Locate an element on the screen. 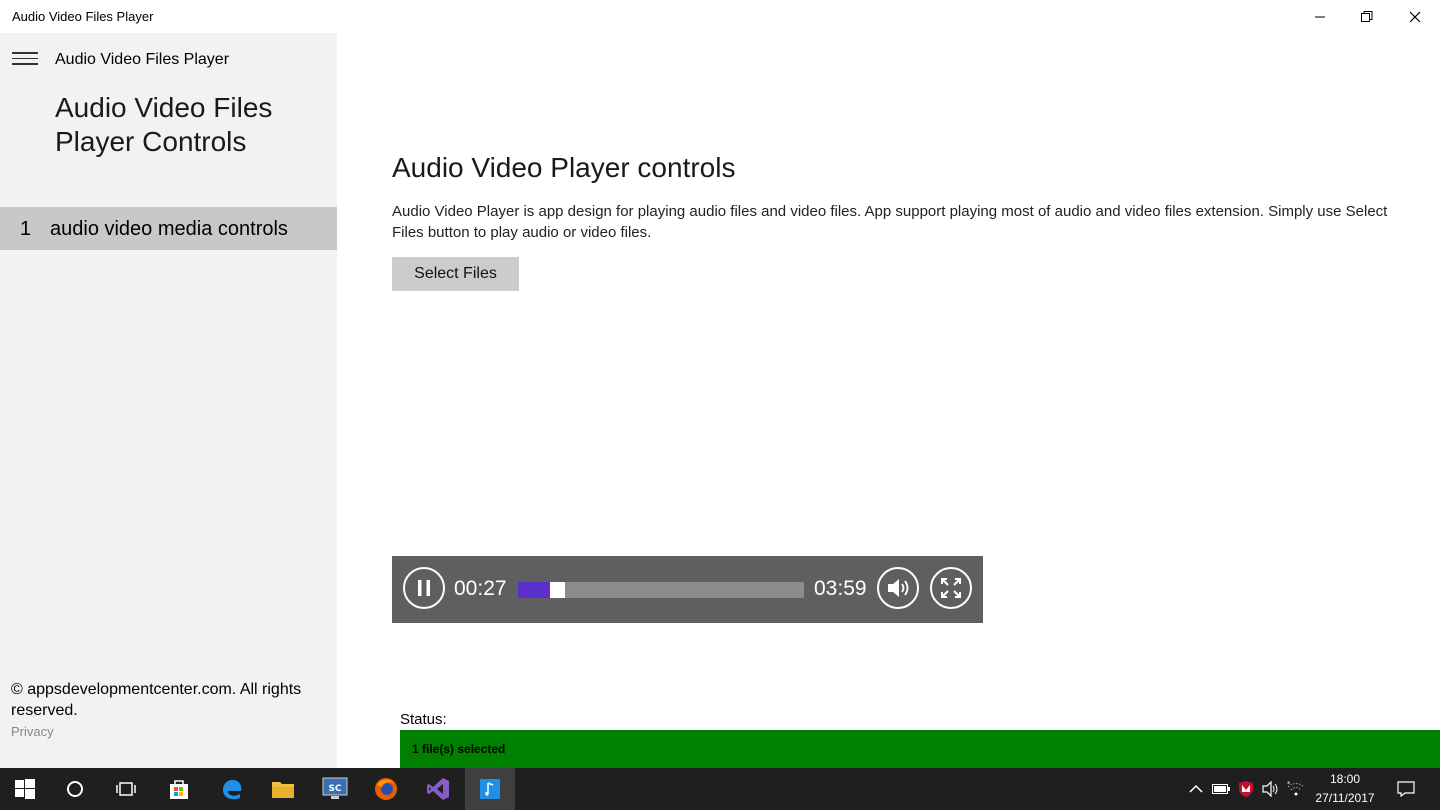 The height and width of the screenshot is (810, 1440). cortana-button is located at coordinates (75, 789).